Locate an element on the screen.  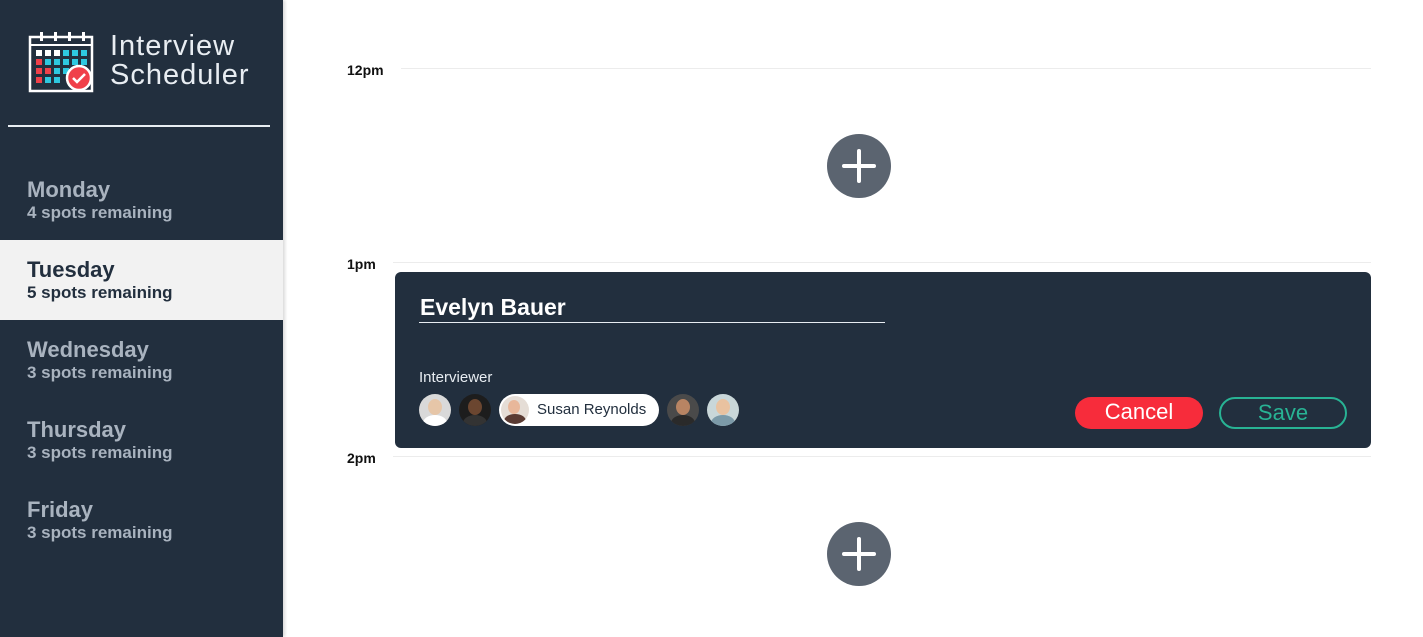
cancel-button: Cancel is located at coordinates (1139, 413).